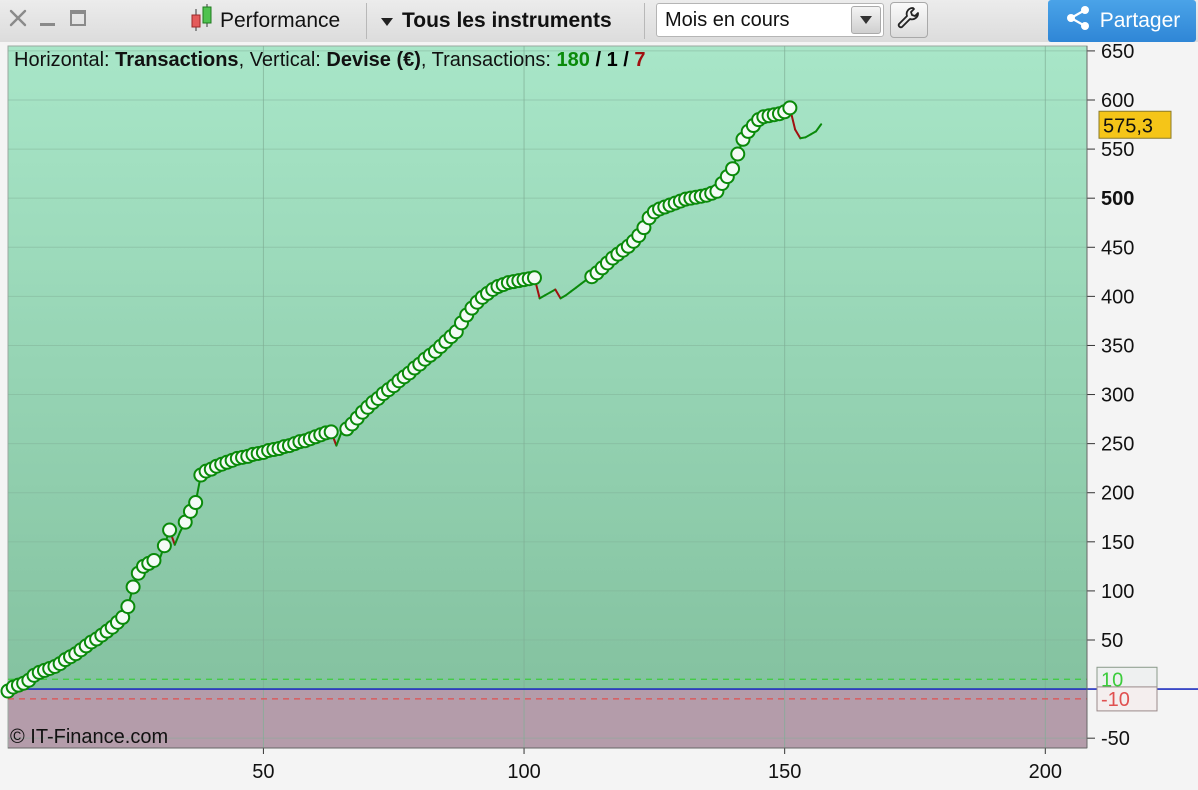 The height and width of the screenshot is (790, 1198). Describe the element at coordinates (78, 18) in the screenshot. I see `maximize-icon` at that location.